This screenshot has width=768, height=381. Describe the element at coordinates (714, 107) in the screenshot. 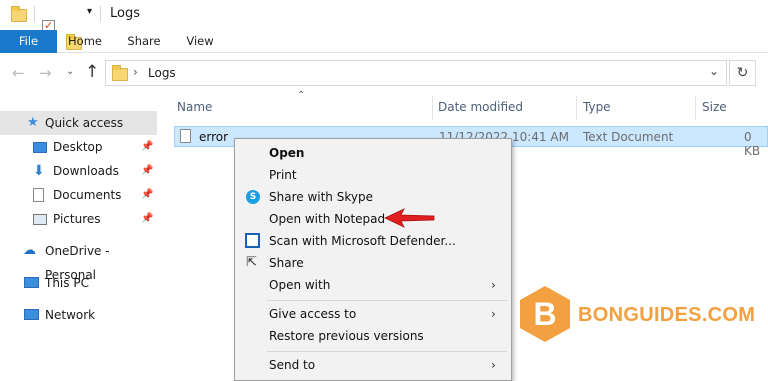

I see `column-header-size: Size` at that location.